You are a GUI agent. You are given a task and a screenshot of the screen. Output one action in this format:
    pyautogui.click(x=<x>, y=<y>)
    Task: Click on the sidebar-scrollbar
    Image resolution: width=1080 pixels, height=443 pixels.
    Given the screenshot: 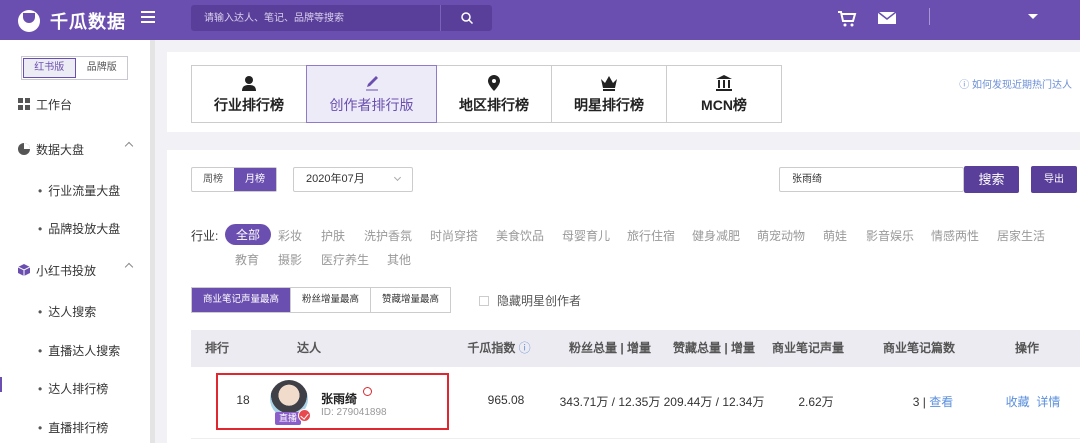 What is the action you would take?
    pyautogui.click(x=152, y=241)
    